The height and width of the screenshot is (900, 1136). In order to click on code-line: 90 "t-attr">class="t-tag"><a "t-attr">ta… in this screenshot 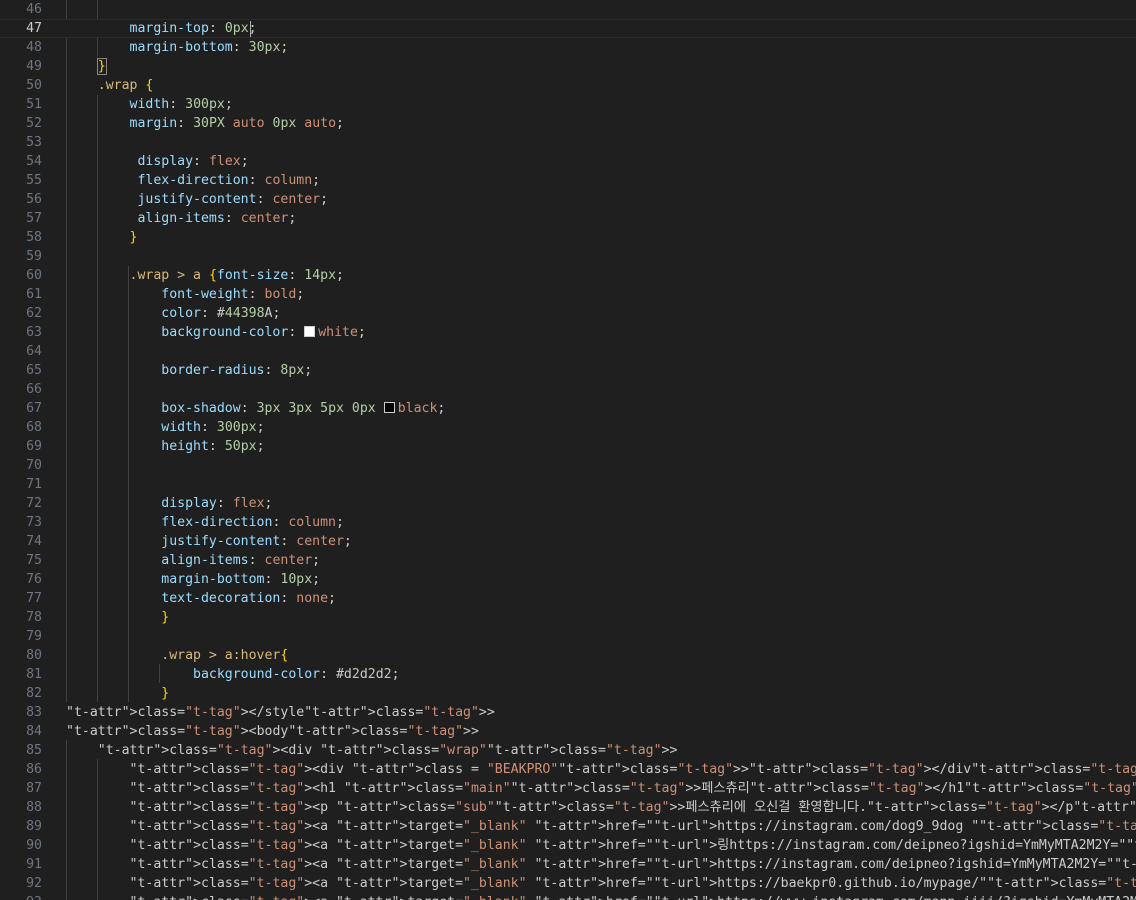, I will do `click(568, 845)`.